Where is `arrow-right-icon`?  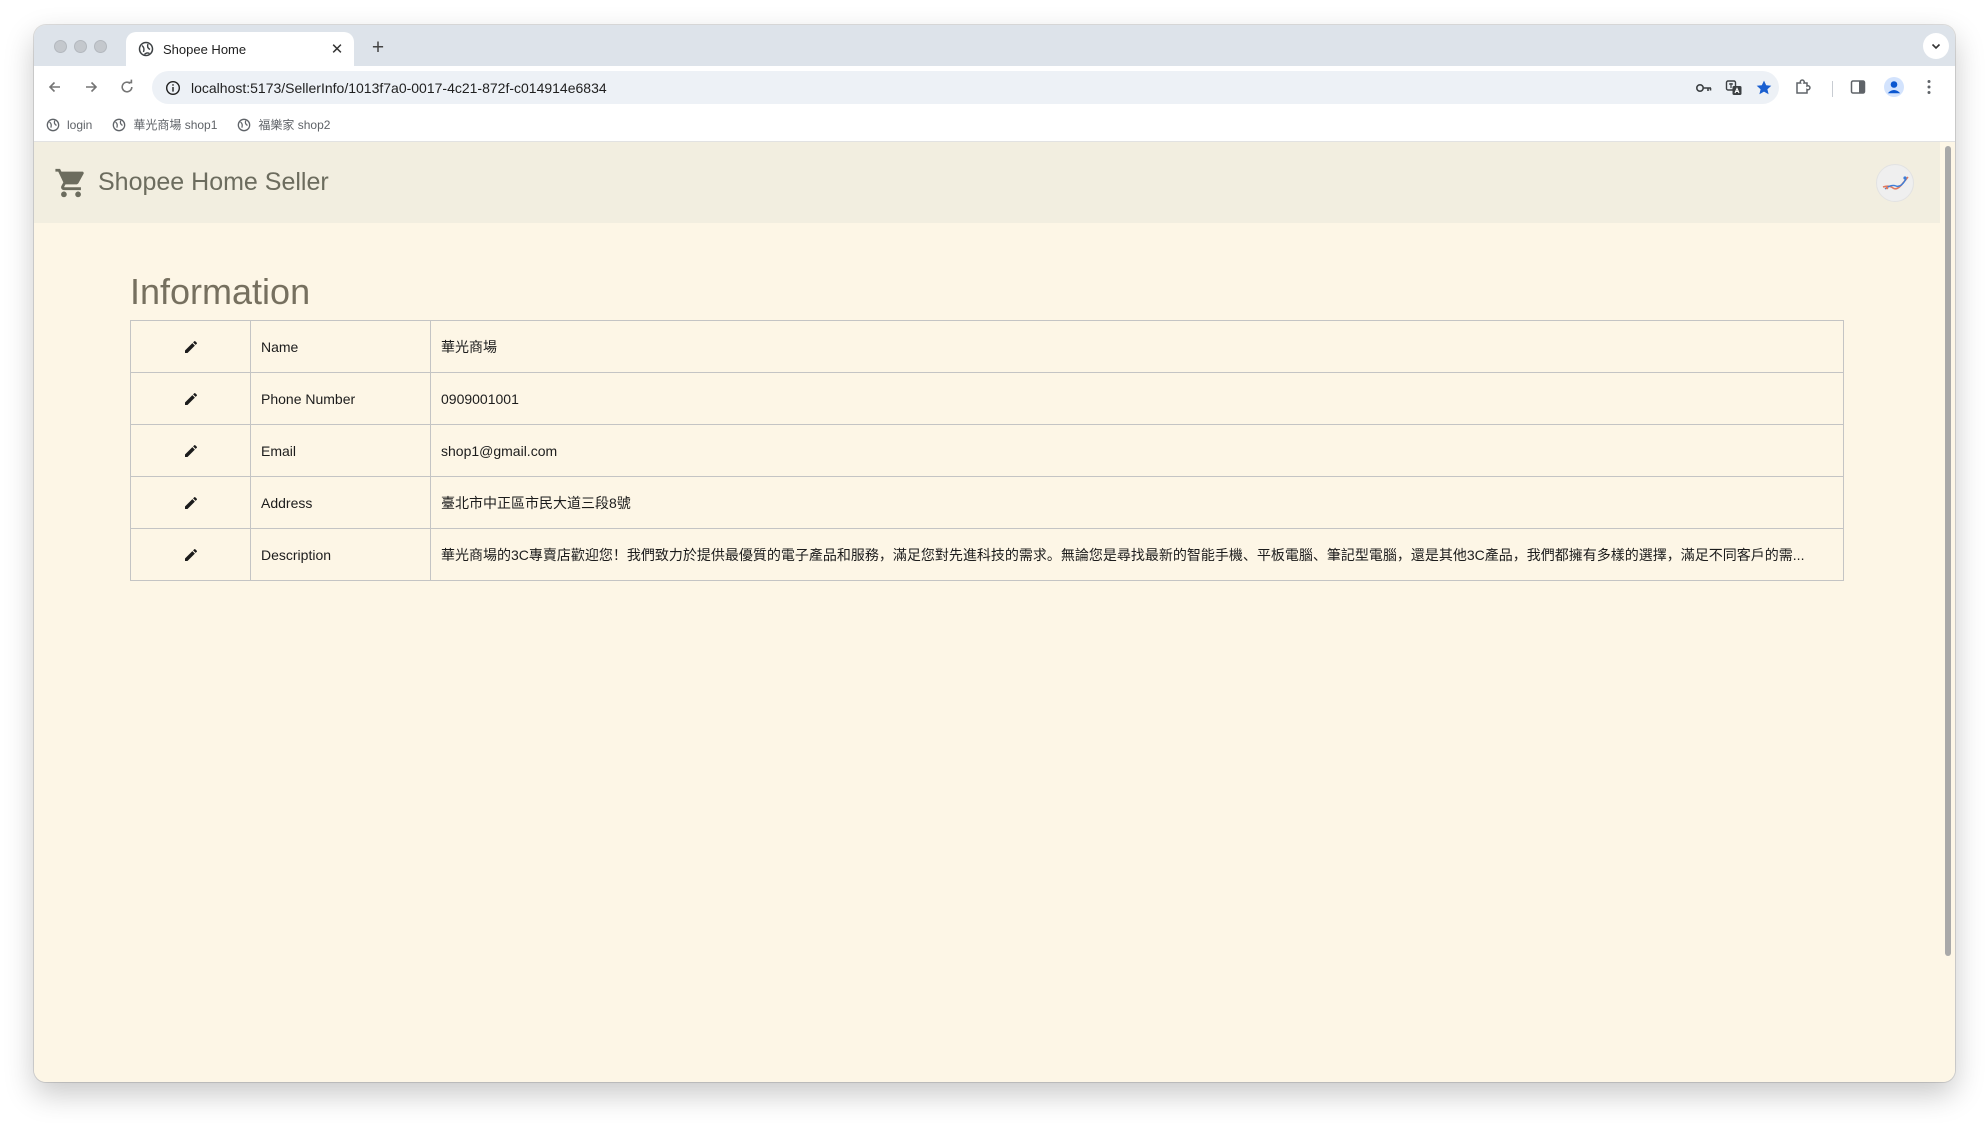 arrow-right-icon is located at coordinates (92, 87).